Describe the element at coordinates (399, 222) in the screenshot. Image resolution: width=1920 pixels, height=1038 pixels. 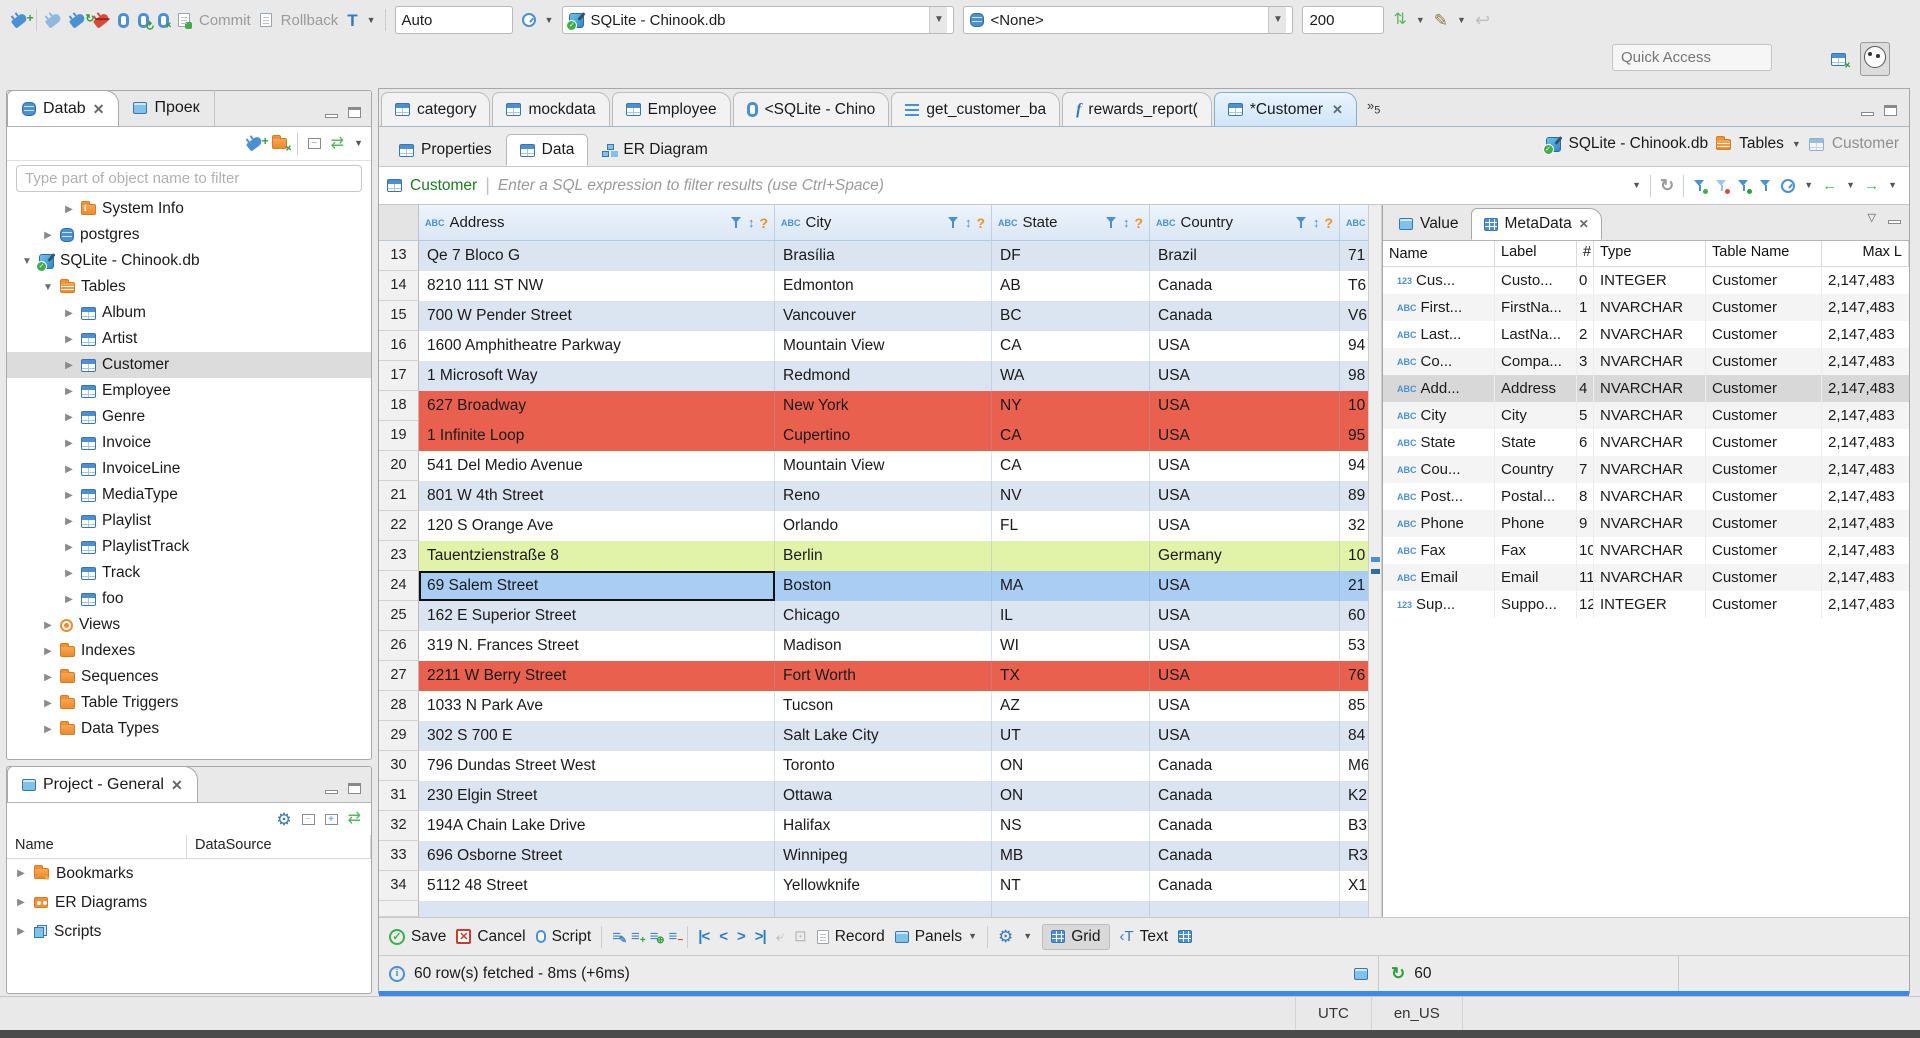
I see `grid-corner` at that location.